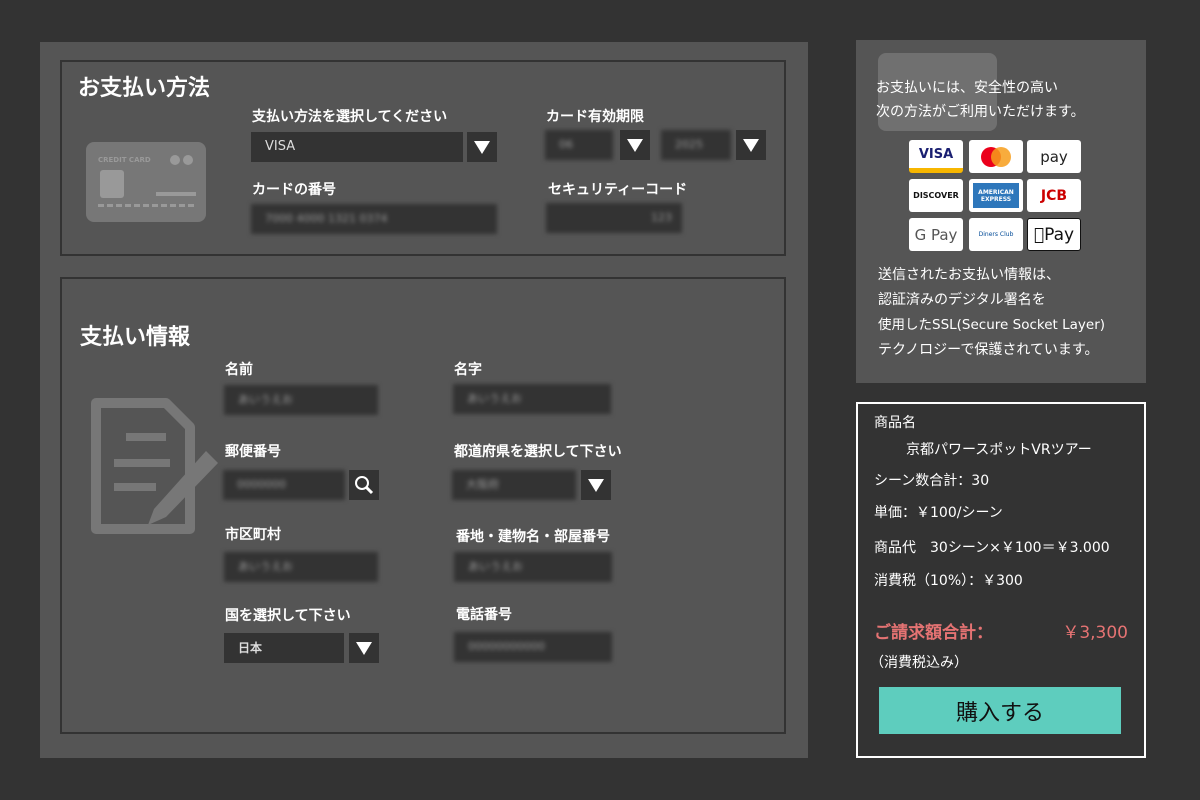 The width and height of the screenshot is (1200, 800). What do you see at coordinates (936, 234) in the screenshot?
I see `google-pay-logo: G Pay` at bounding box center [936, 234].